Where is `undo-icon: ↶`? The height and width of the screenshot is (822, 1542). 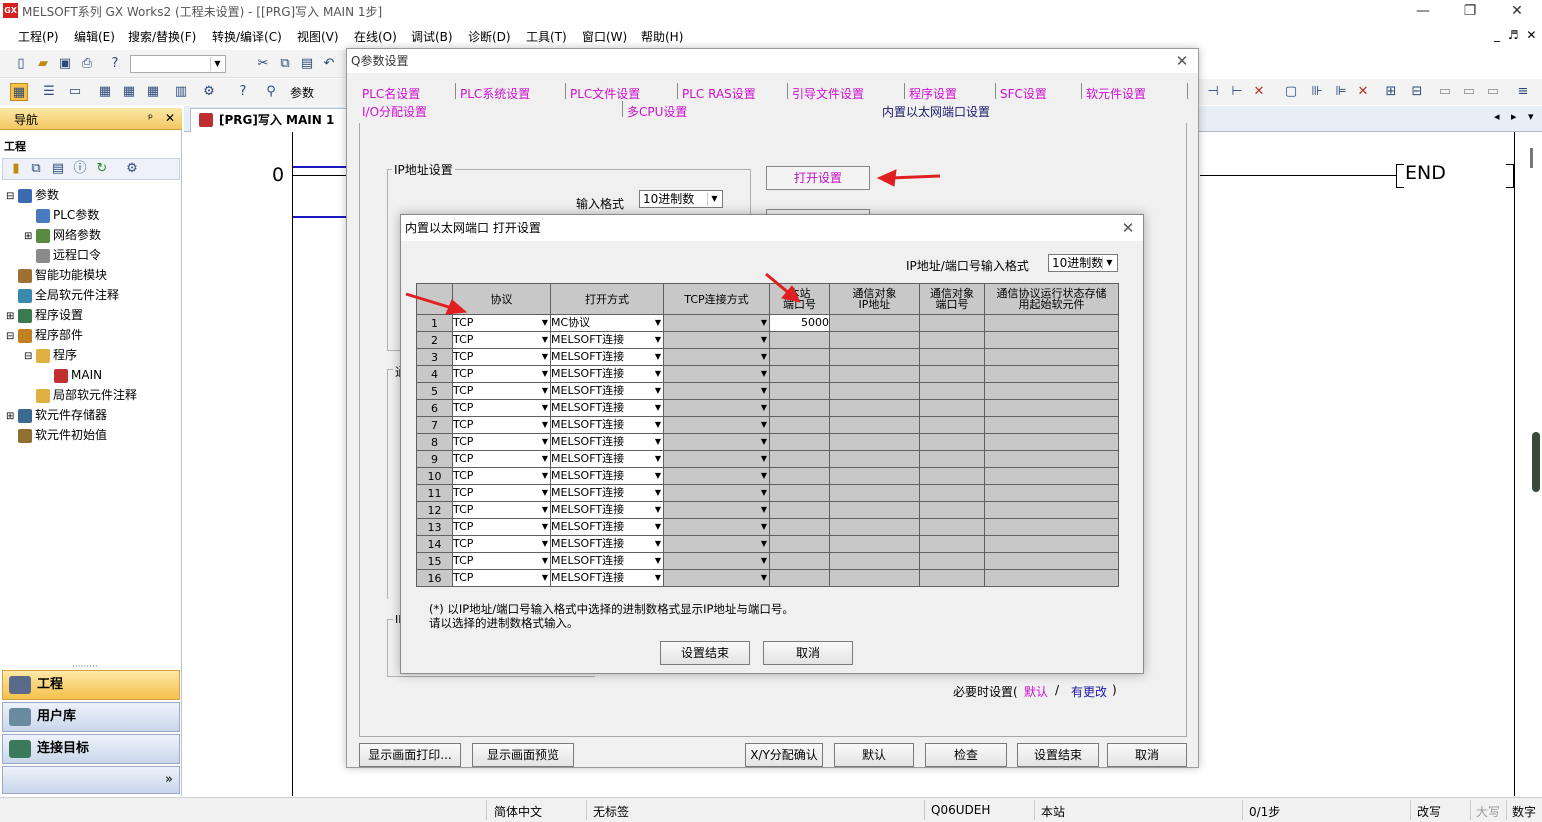
undo-icon: ↶ is located at coordinates (329, 64).